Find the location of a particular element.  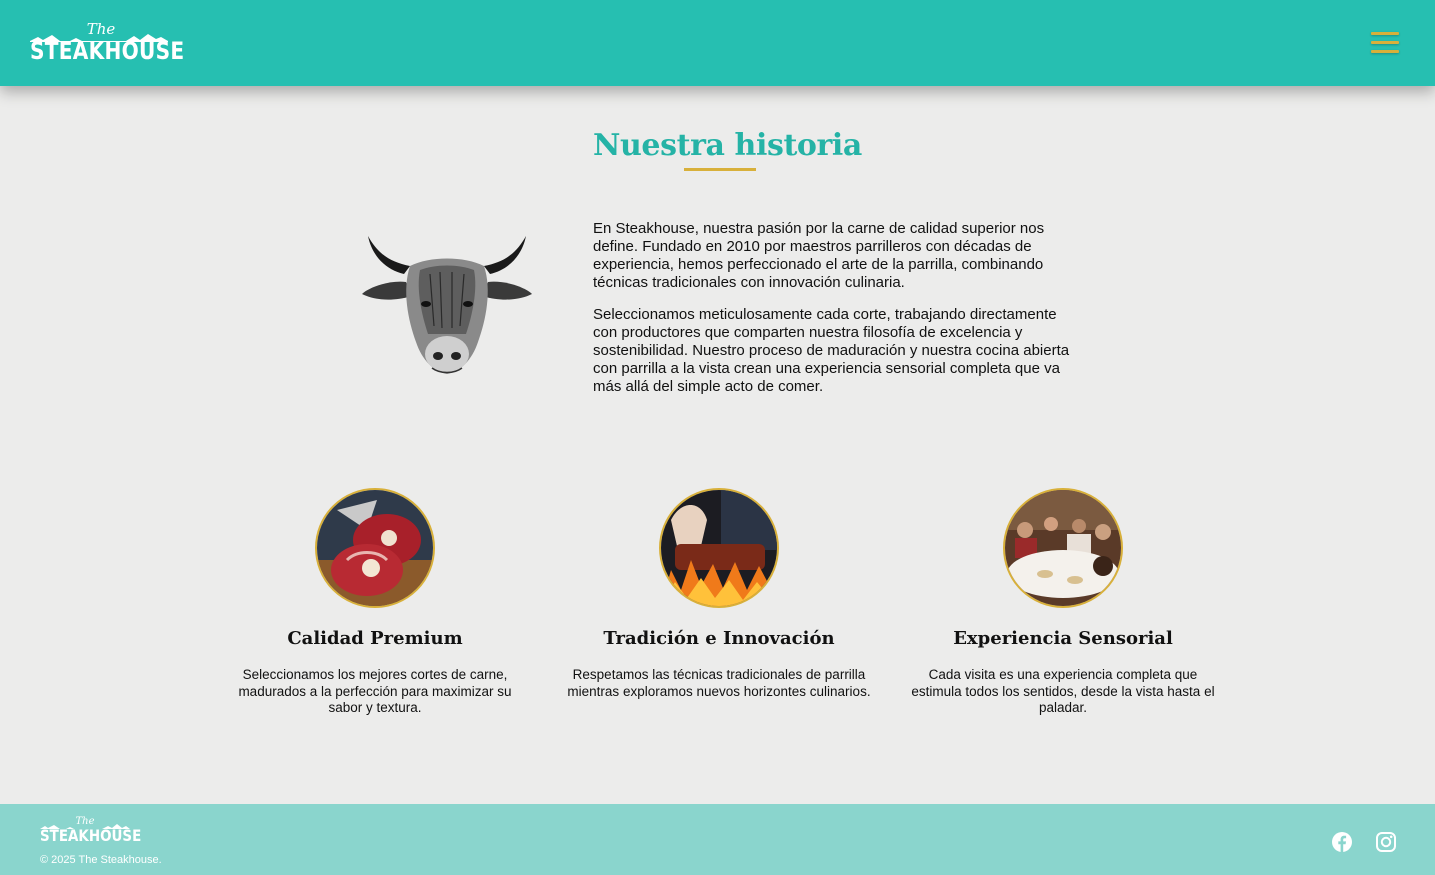

site-logo: The STEAKHOUSE is located at coordinates (107, 43).